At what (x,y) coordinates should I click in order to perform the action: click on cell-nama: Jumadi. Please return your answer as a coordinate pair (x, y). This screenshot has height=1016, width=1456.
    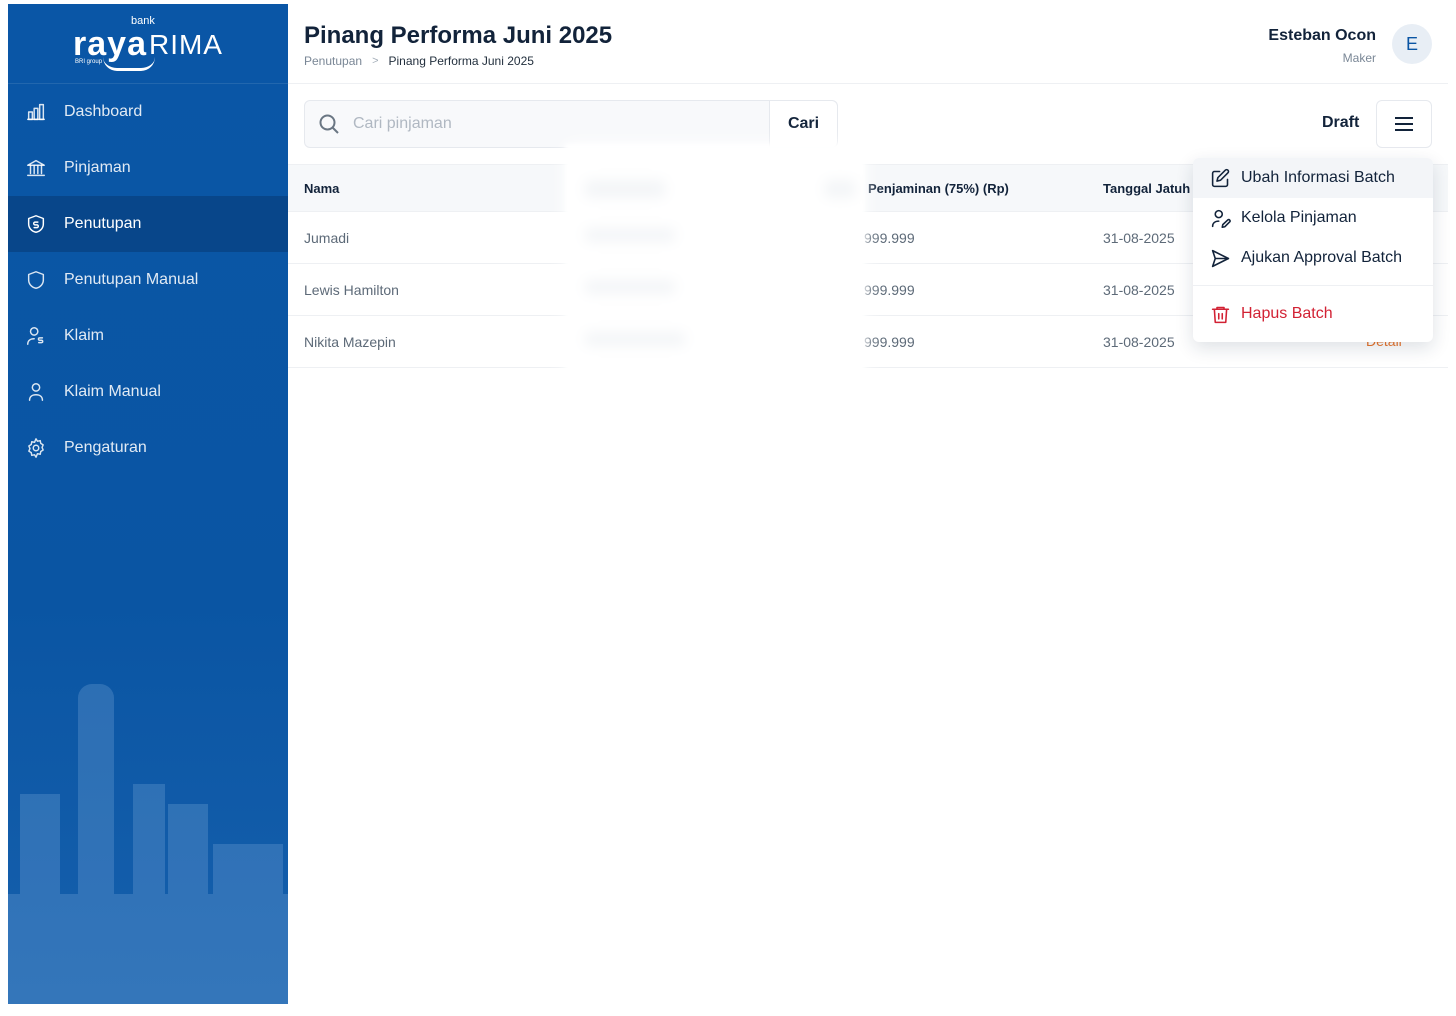
    Looking at the image, I should click on (327, 237).